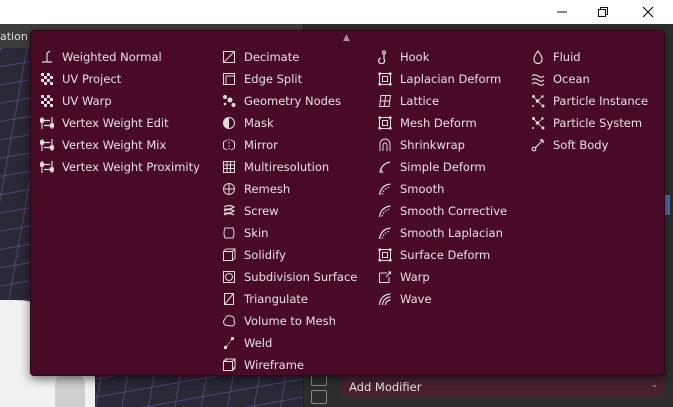  Describe the element at coordinates (451, 79) in the screenshot. I see `menu-item-label: Laplacian Deform` at that location.